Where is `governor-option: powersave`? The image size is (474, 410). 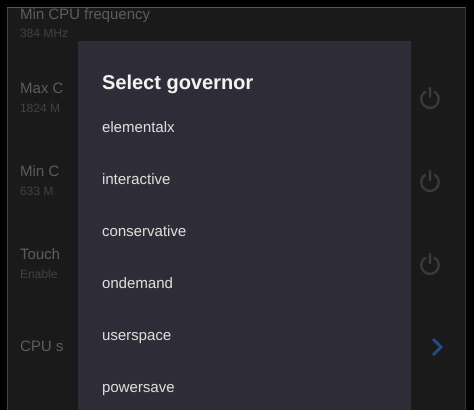 governor-option: powersave is located at coordinates (138, 385).